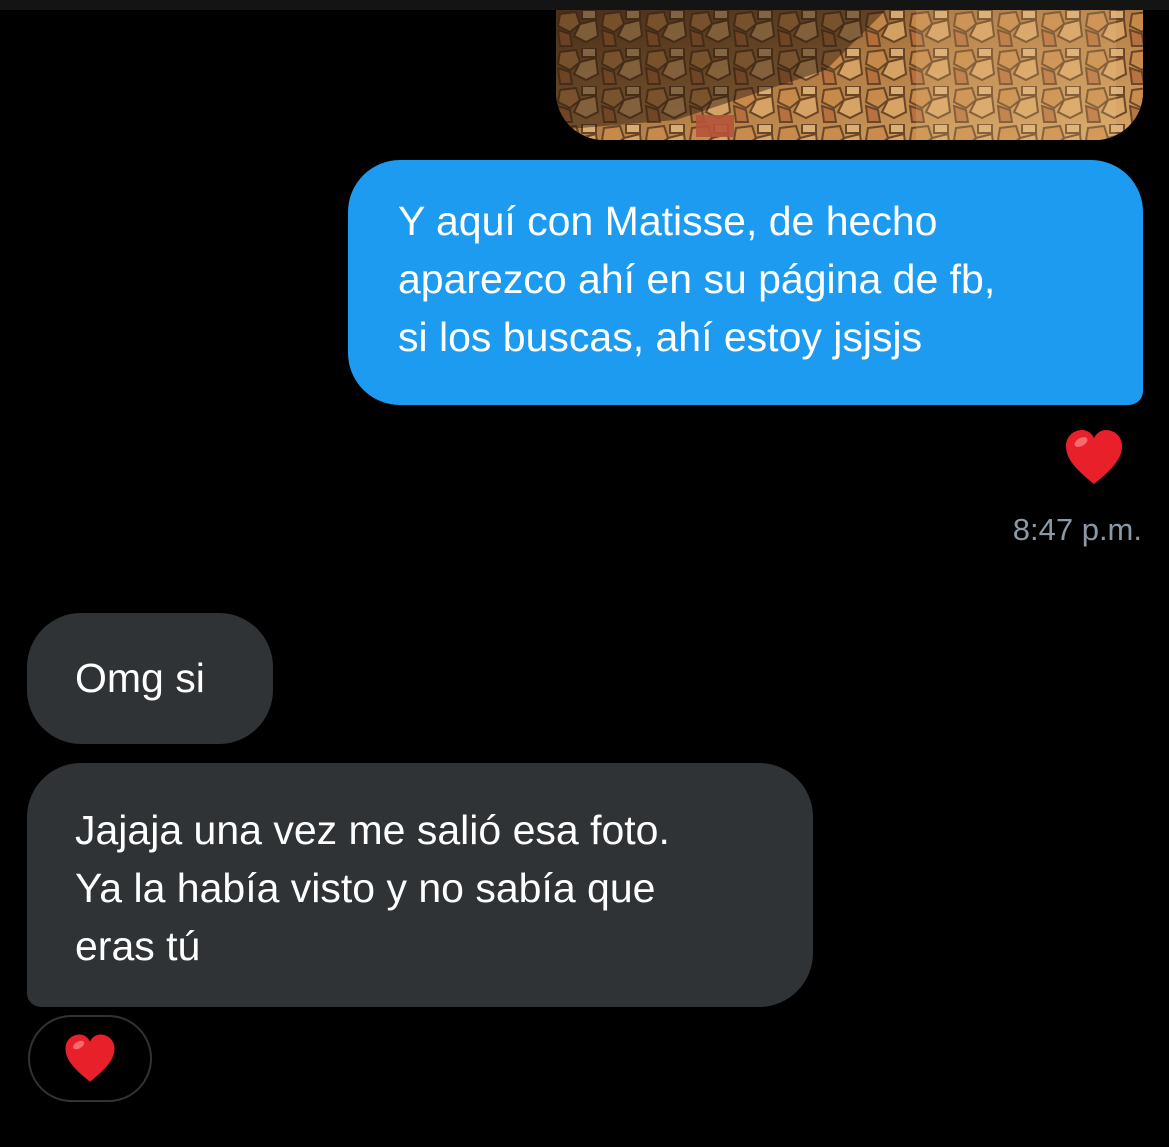 The image size is (1169, 1147). What do you see at coordinates (150, 678) in the screenshot?
I see `received-message-bubble: Omg si` at bounding box center [150, 678].